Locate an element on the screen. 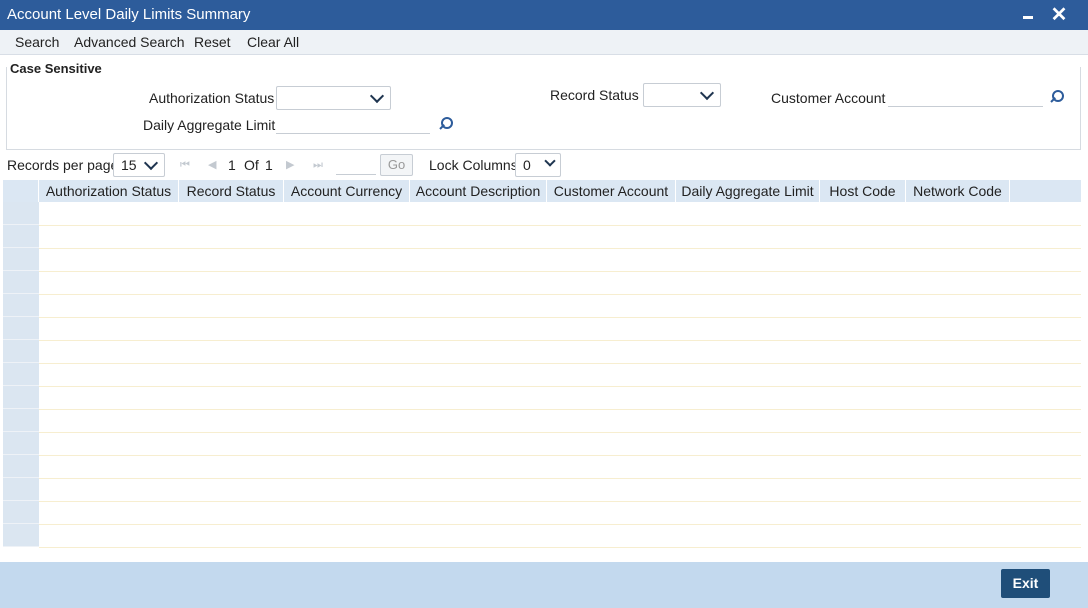 This screenshot has width=1088, height=608. column-header: Daily Aggregate Limit is located at coordinates (748, 191).